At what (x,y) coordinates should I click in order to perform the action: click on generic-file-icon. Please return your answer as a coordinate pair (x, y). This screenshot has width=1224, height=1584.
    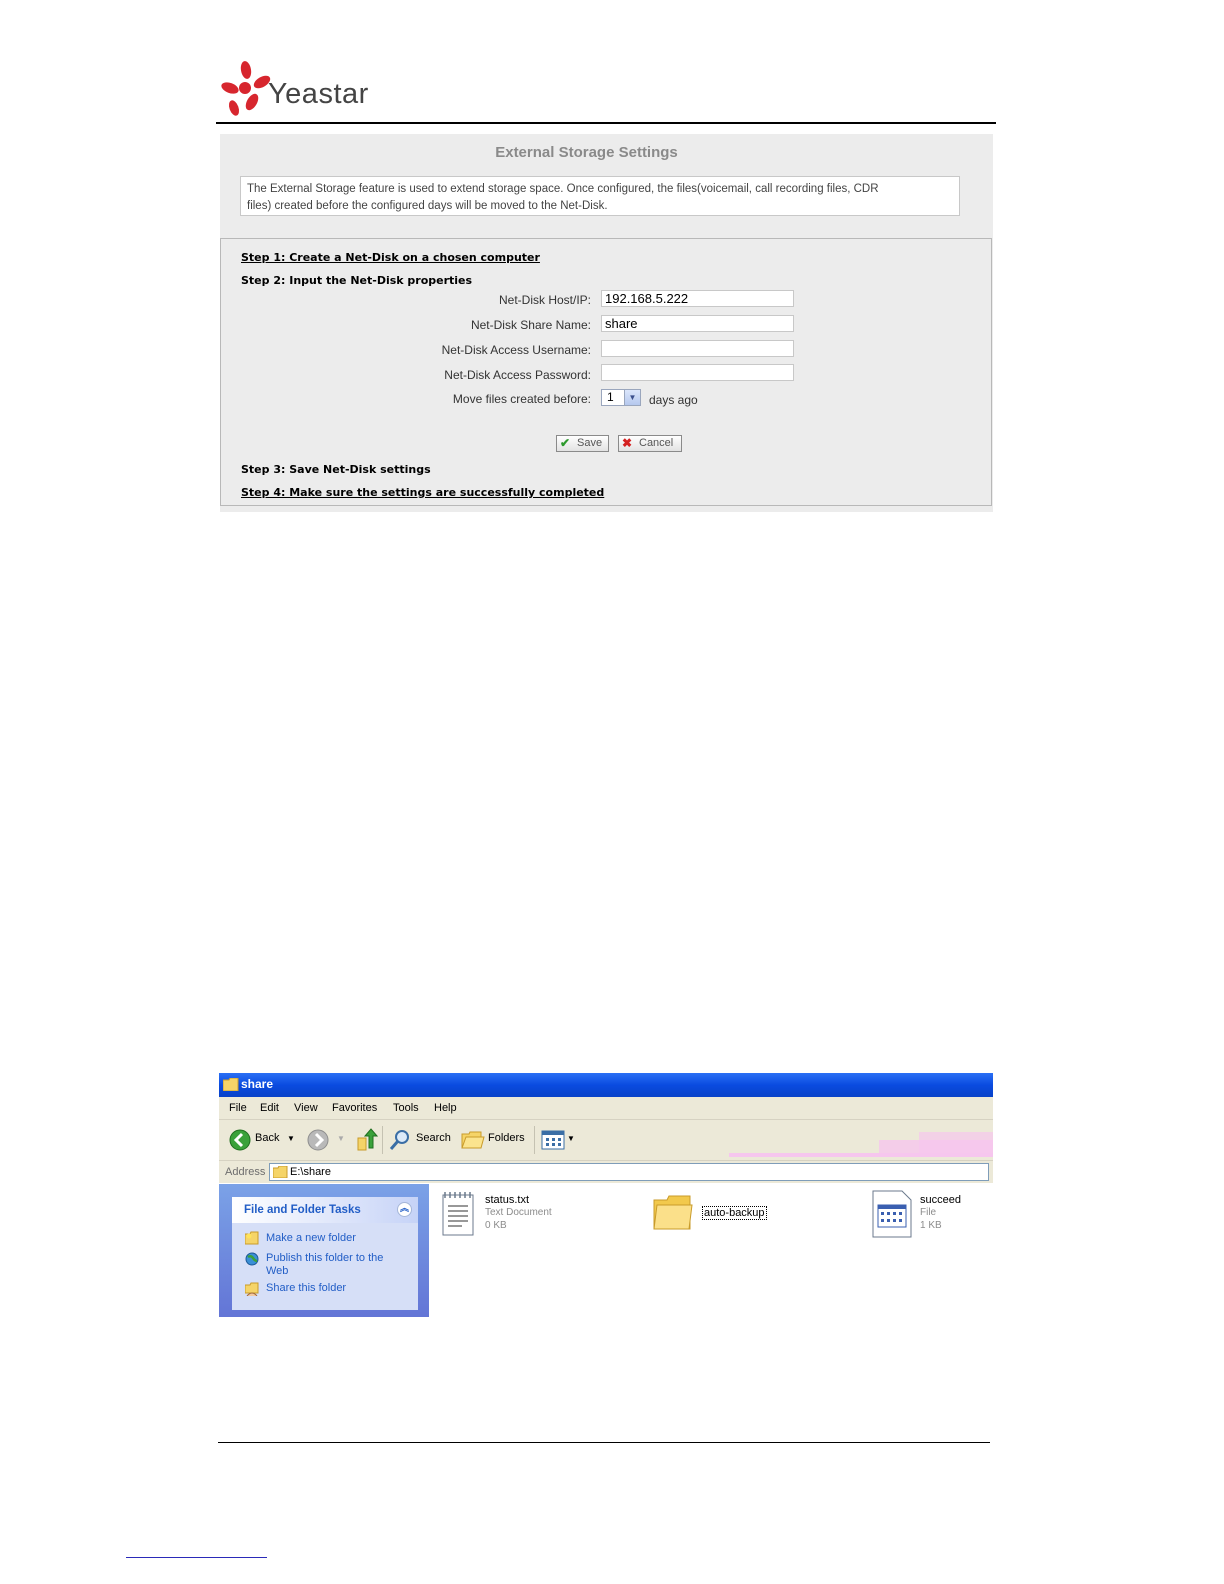
    Looking at the image, I should click on (892, 1214).